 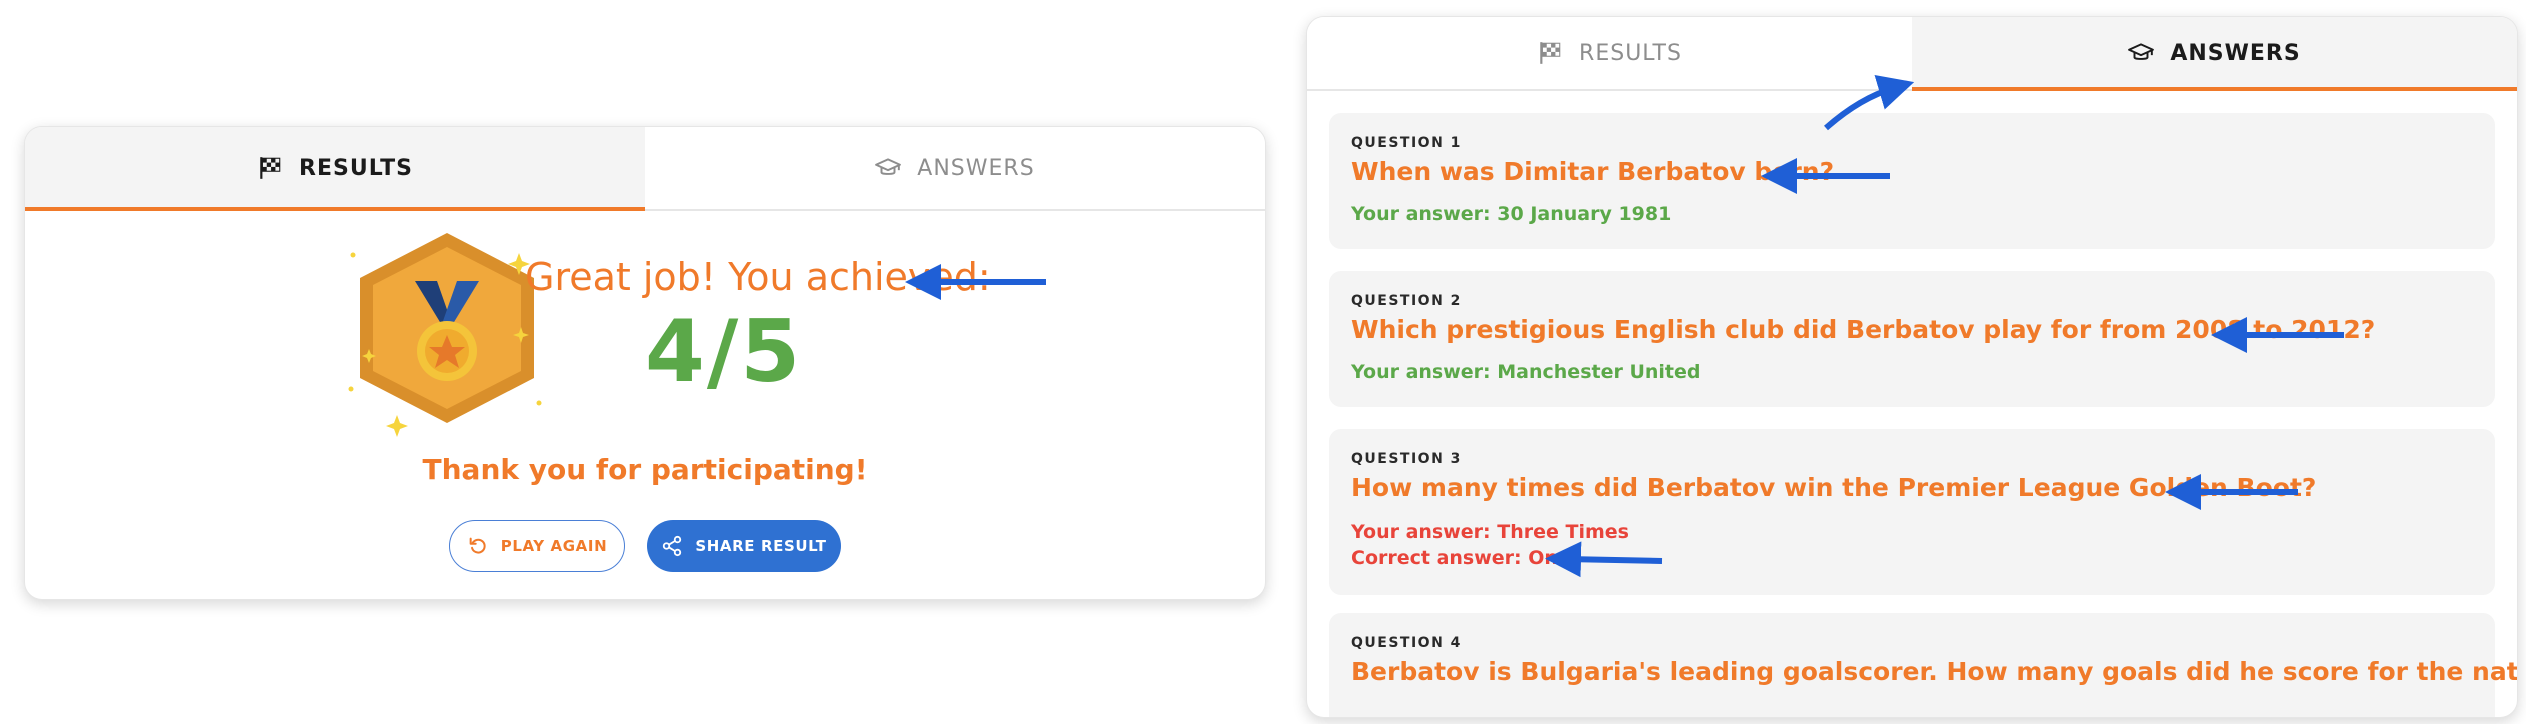 I want to click on share-result-label: SHARE RESULT, so click(x=761, y=546).